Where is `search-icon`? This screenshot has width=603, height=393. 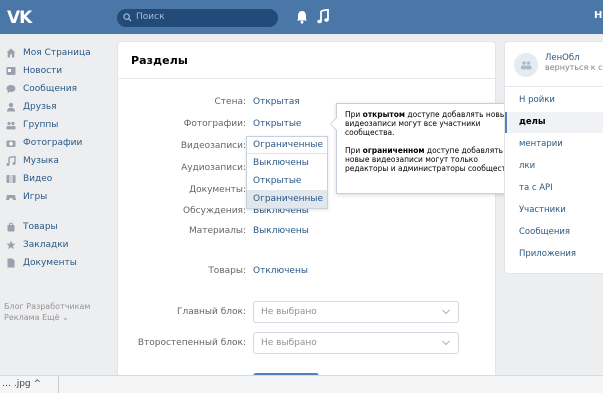
search-icon is located at coordinates (127, 17).